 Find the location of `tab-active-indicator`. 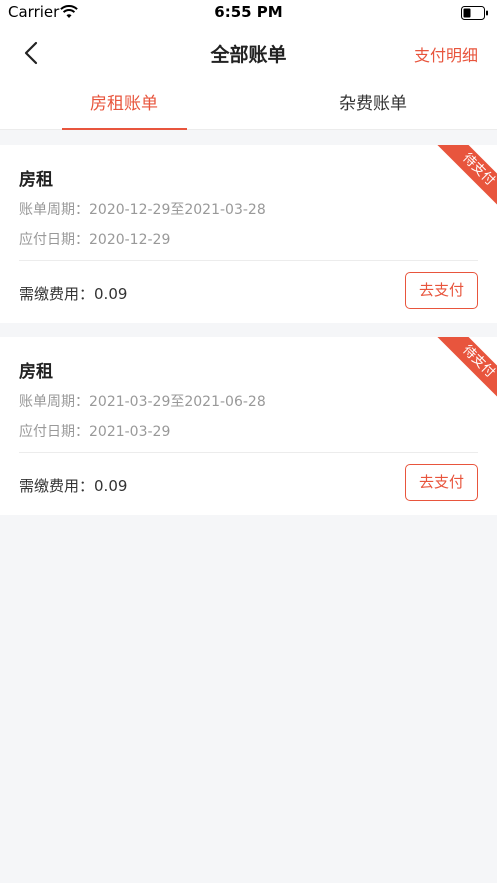

tab-active-indicator is located at coordinates (124, 129).